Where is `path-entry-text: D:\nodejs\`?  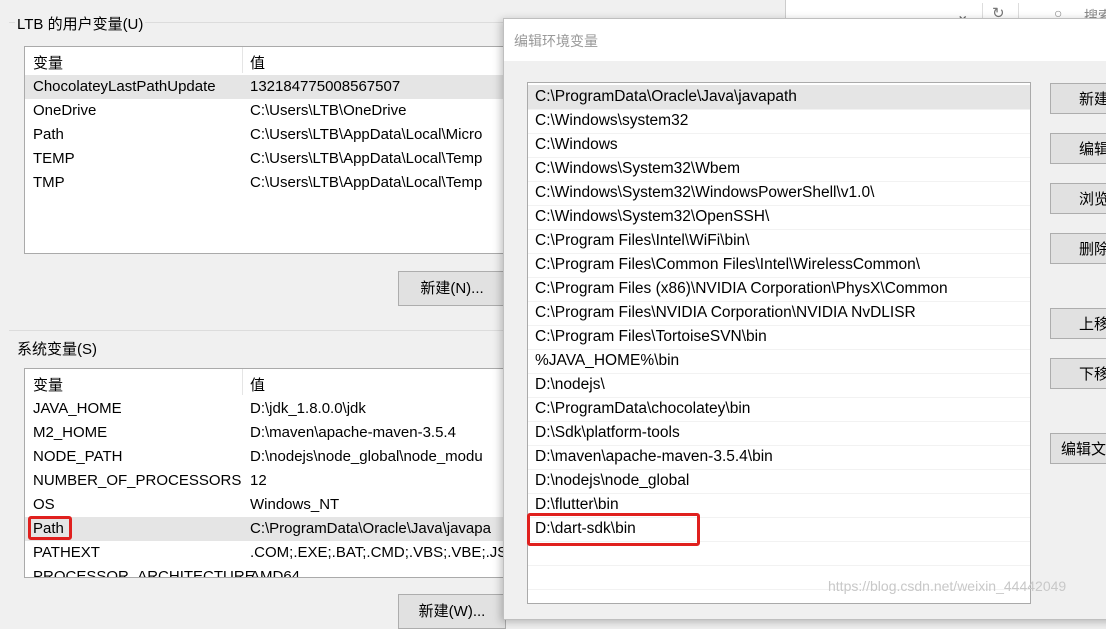
path-entry-text: D:\nodejs\ is located at coordinates (570, 384).